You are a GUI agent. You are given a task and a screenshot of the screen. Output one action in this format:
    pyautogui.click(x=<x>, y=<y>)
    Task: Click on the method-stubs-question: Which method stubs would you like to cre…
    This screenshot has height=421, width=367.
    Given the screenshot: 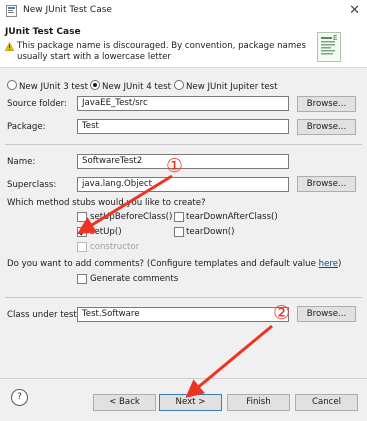 What is the action you would take?
    pyautogui.click(x=106, y=203)
    